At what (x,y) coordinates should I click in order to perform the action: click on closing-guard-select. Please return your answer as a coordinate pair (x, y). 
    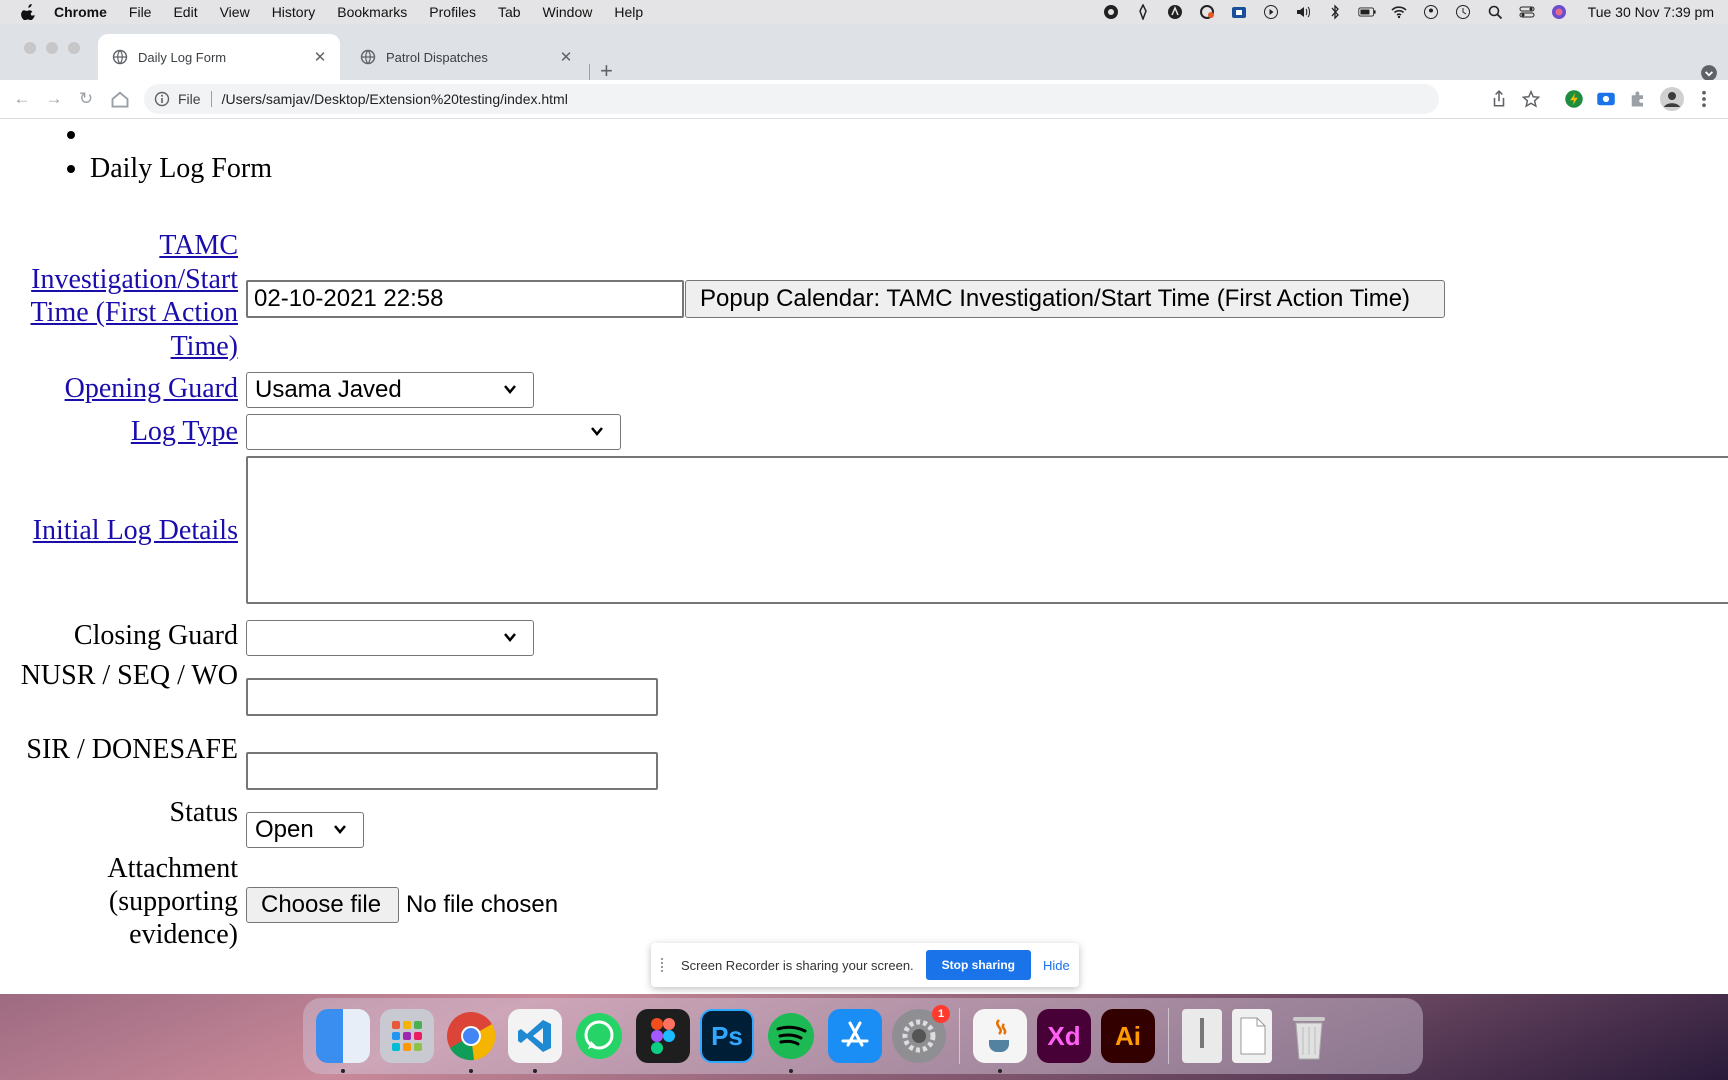
    Looking at the image, I should click on (390, 638).